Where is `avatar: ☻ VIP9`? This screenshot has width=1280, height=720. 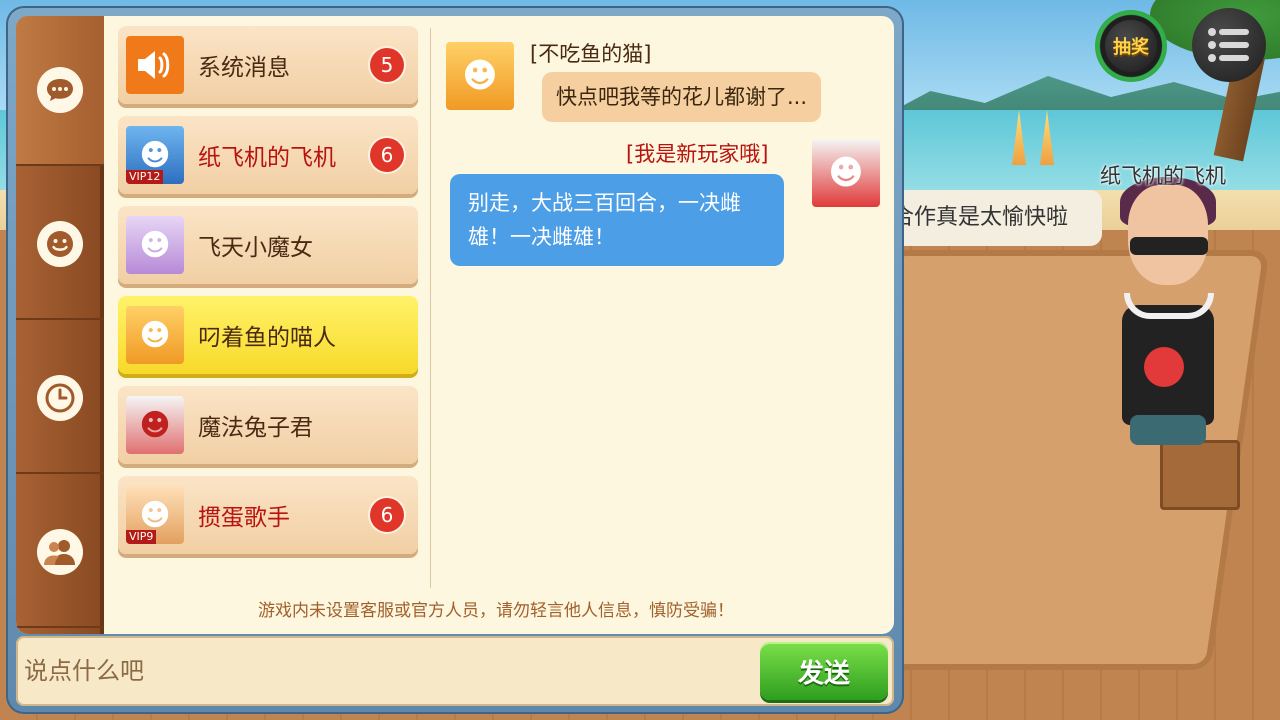
avatar: ☻ VIP9 is located at coordinates (155, 515).